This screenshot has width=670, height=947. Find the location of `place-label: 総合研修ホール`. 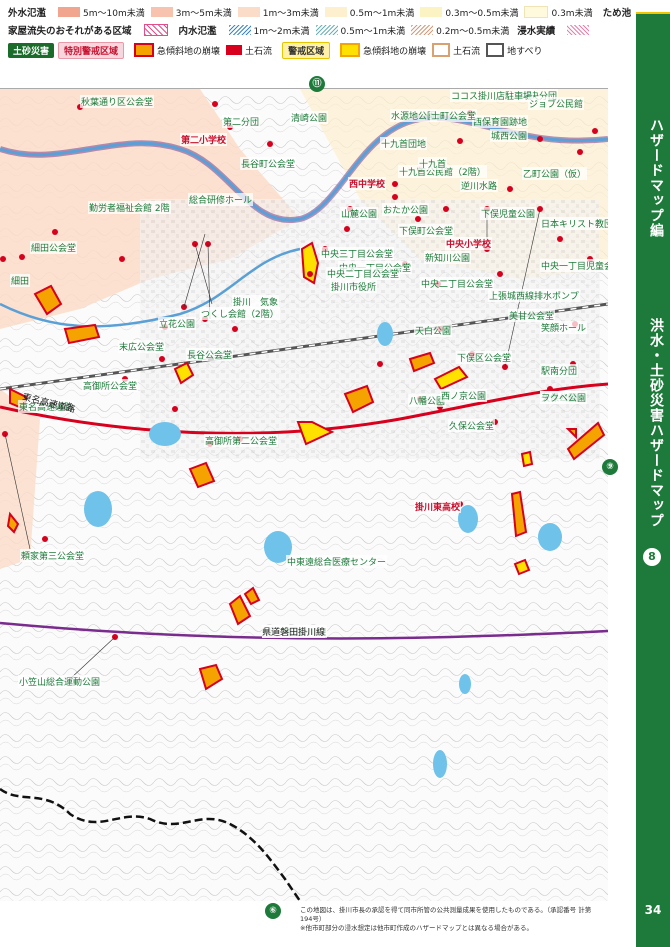

place-label: 総合研修ホール is located at coordinates (221, 199).